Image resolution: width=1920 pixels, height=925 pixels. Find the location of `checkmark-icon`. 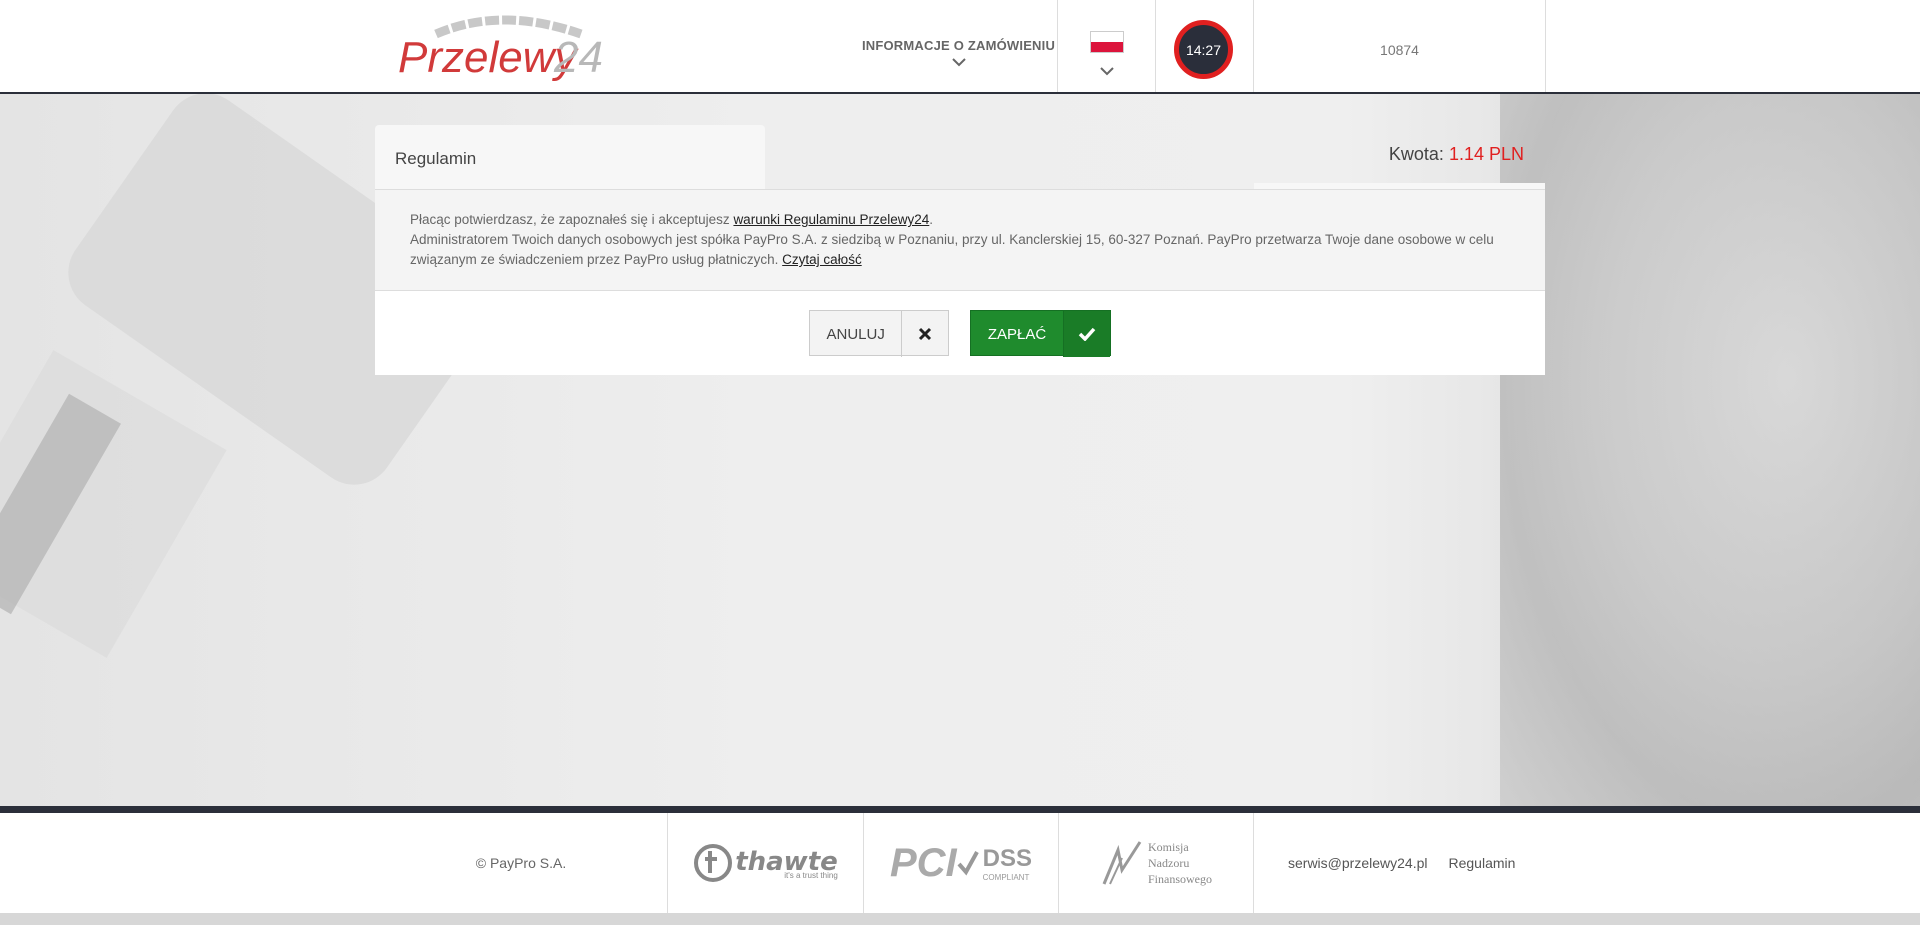

checkmark-icon is located at coordinates (1087, 334).